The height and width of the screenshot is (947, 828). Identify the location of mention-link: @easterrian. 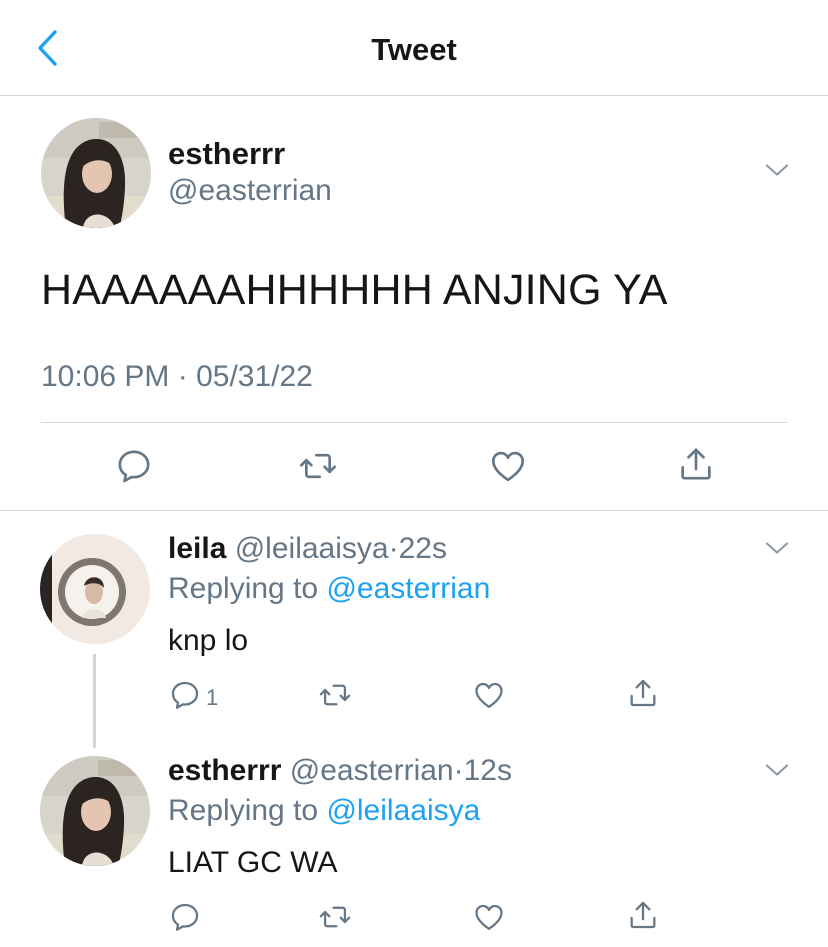
(408, 588).